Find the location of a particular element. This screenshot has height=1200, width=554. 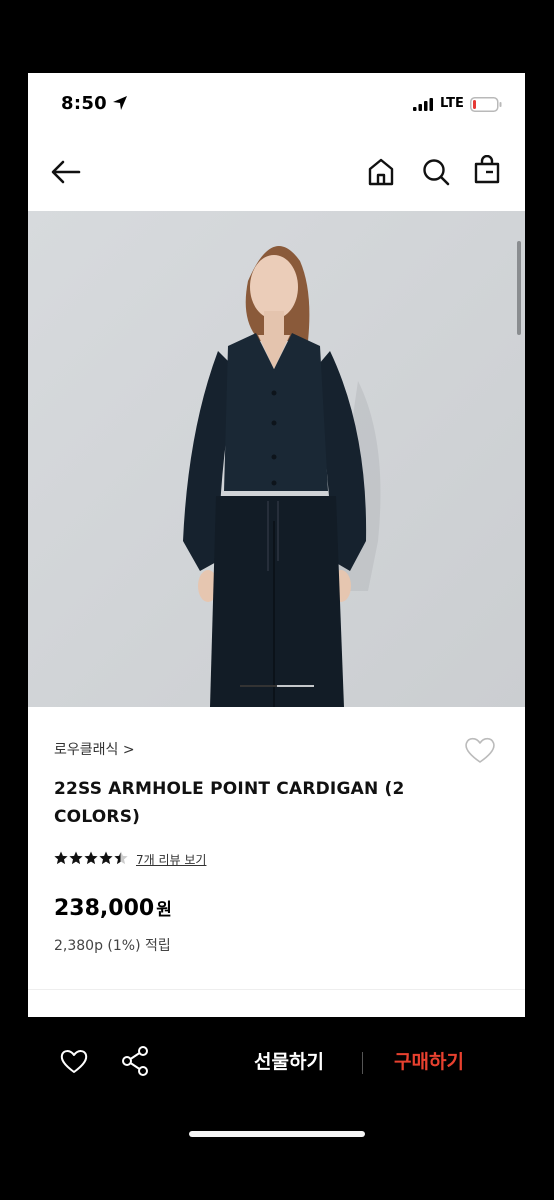

image-pager-active is located at coordinates (258, 686).